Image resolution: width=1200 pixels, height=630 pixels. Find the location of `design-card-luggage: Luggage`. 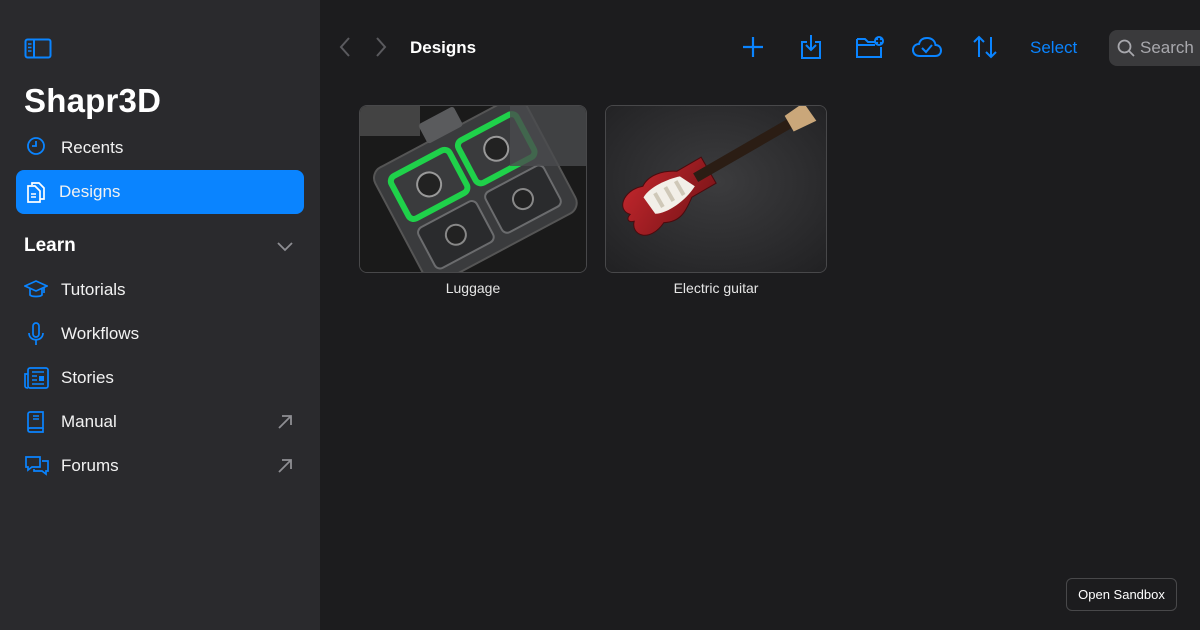

design-card-luggage: Luggage is located at coordinates (473, 200).